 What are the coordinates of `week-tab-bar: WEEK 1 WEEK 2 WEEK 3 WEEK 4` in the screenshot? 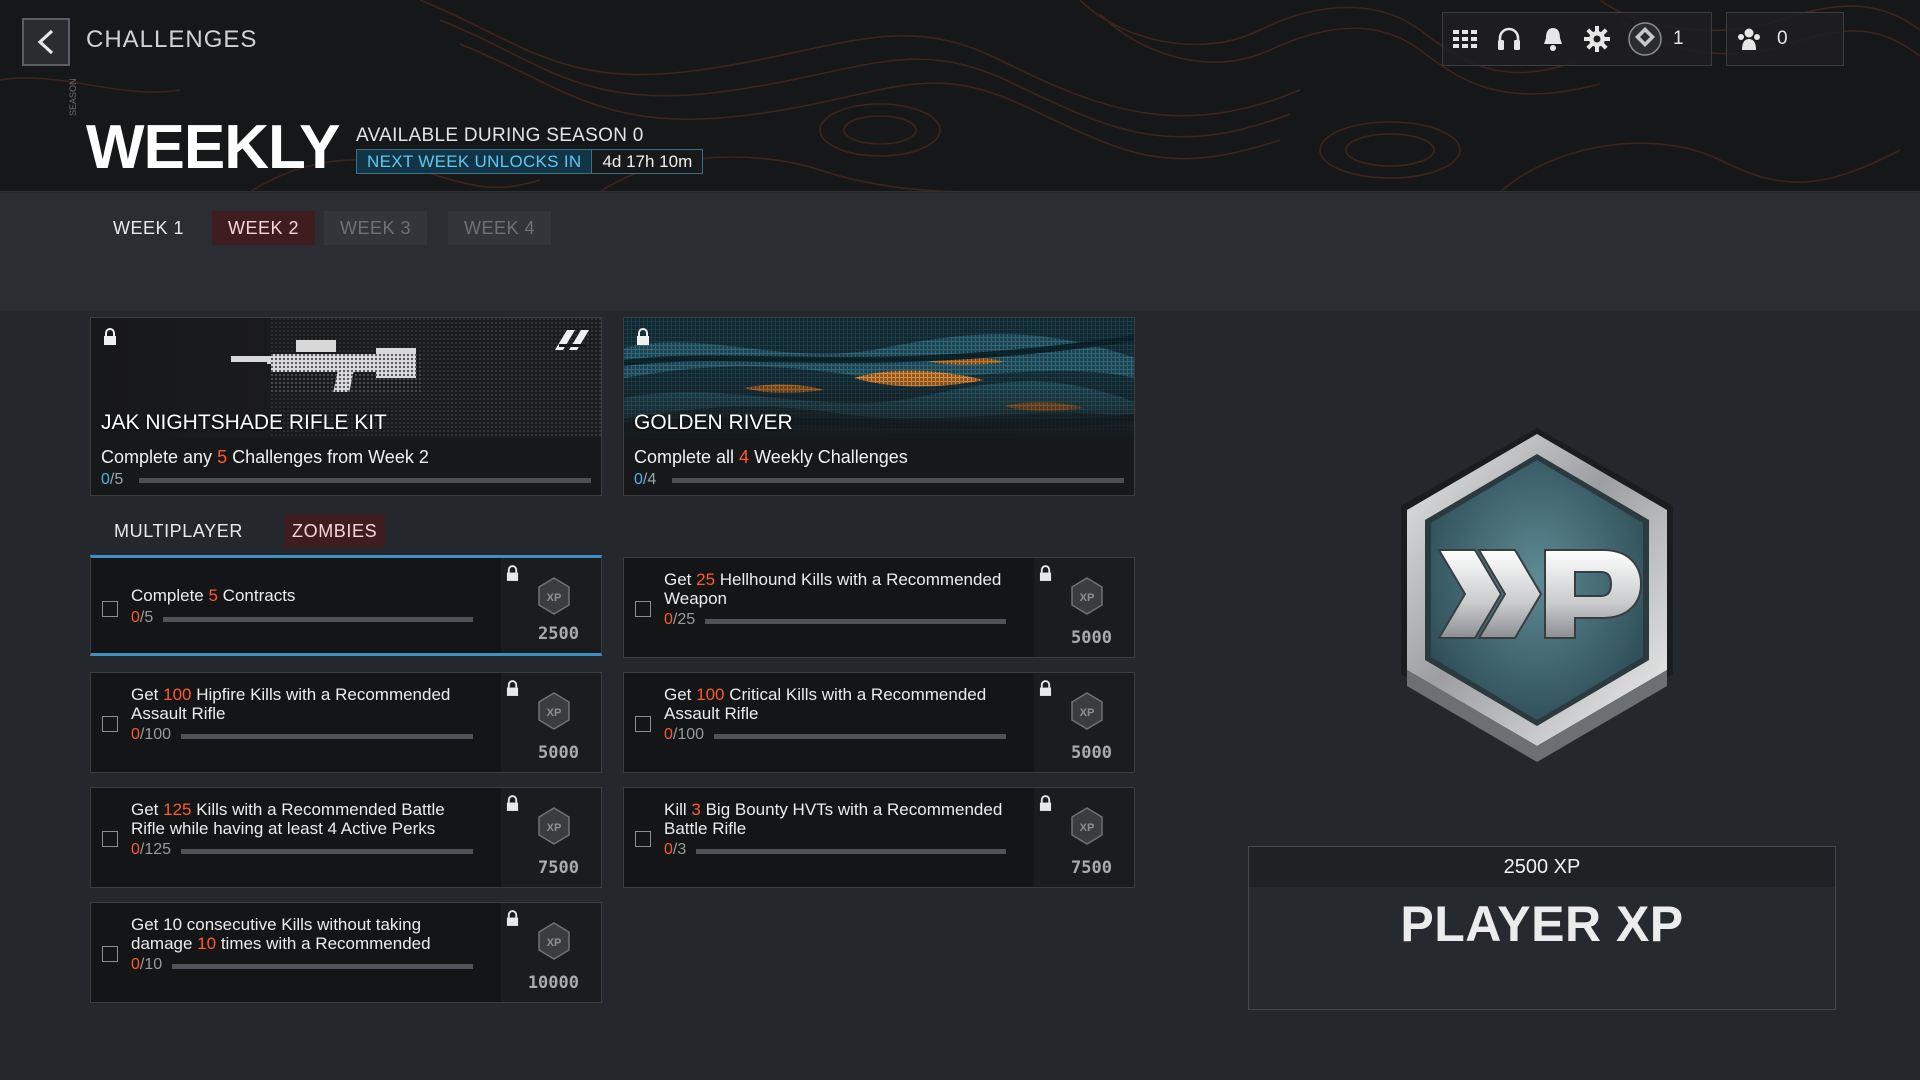 It's located at (960, 252).